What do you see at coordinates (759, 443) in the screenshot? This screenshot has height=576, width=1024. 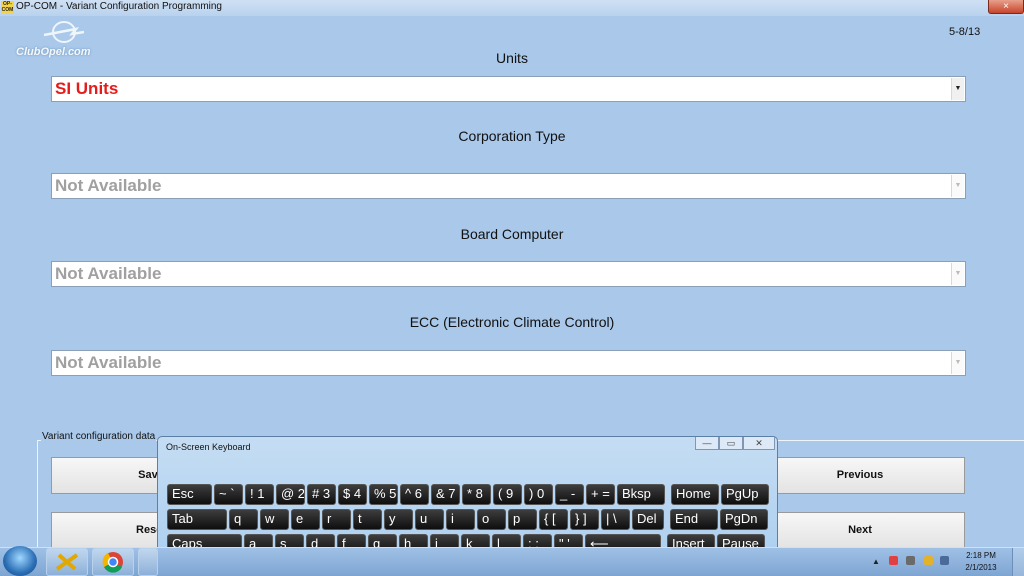 I see `osk-close-button: ✕` at bounding box center [759, 443].